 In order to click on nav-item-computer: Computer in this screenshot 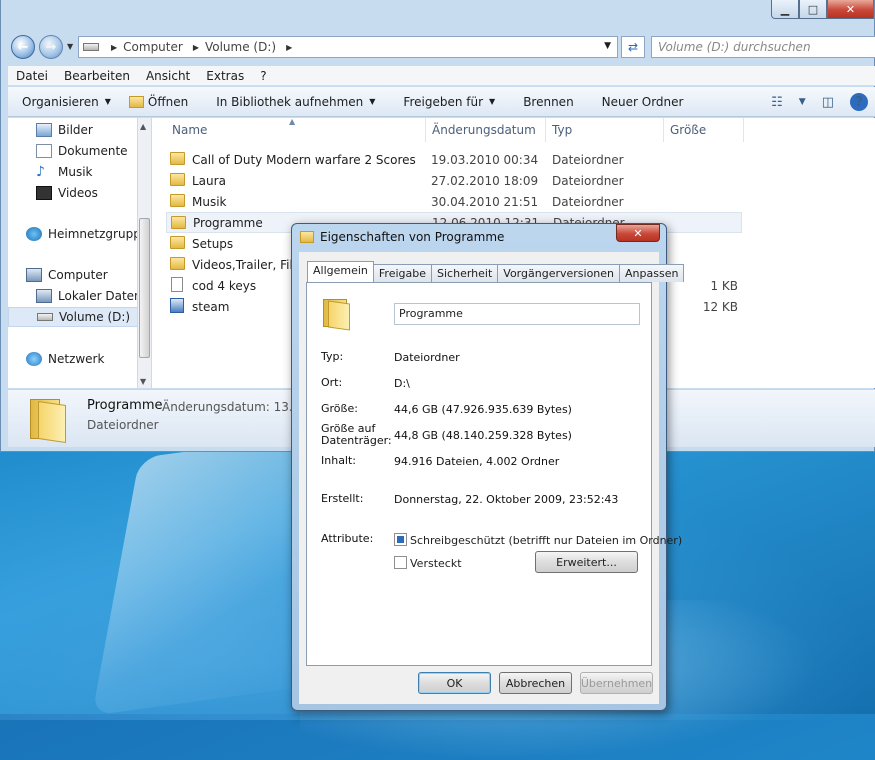, I will do `click(67, 275)`.